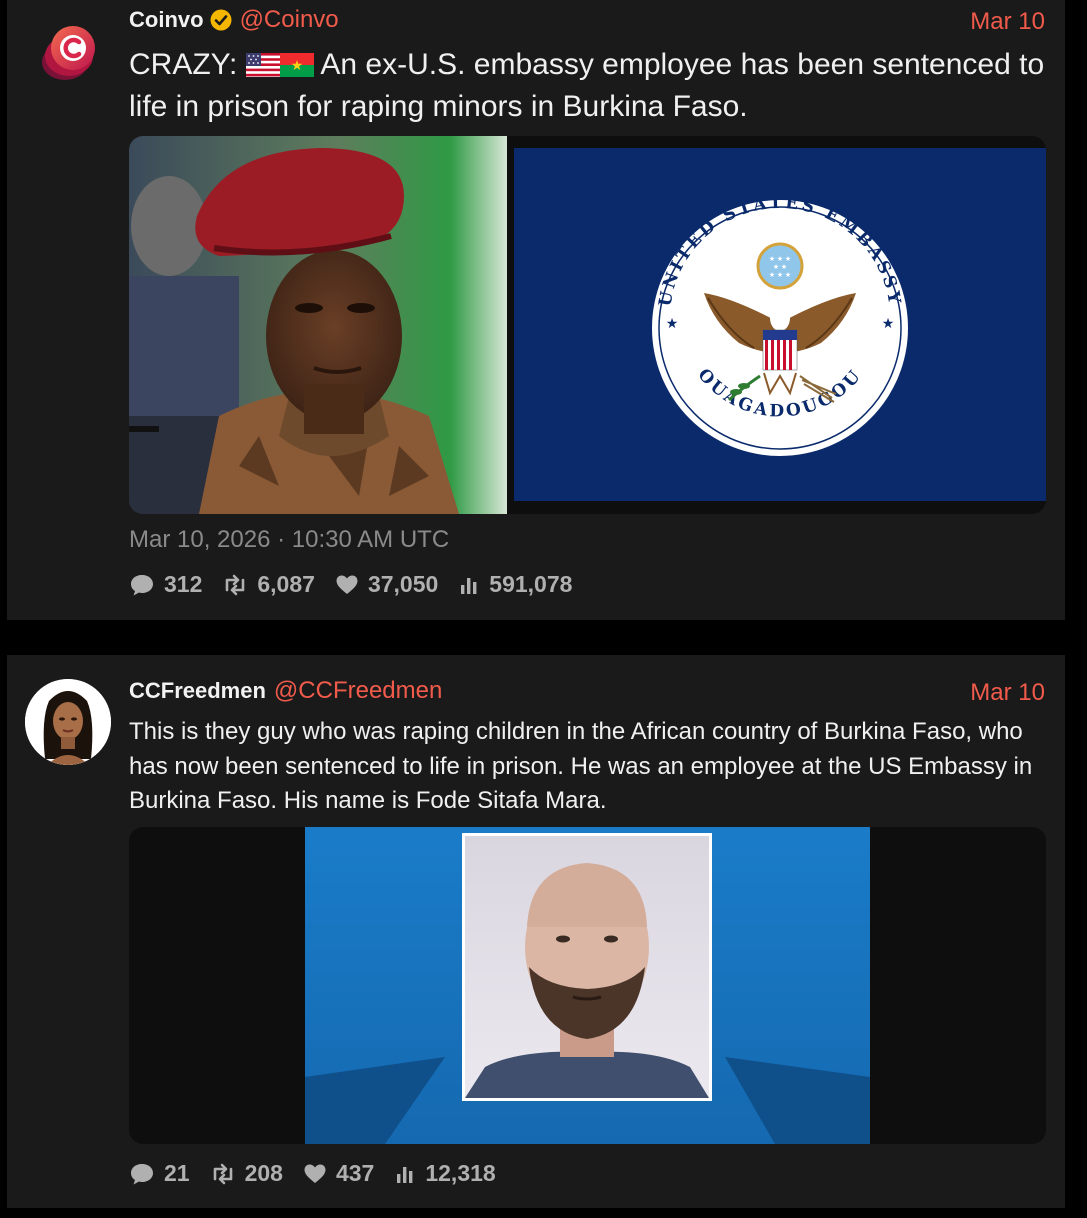 The height and width of the screenshot is (1218, 1087). Describe the element at coordinates (166, 20) in the screenshot. I see `author-name: Coinvo` at that location.